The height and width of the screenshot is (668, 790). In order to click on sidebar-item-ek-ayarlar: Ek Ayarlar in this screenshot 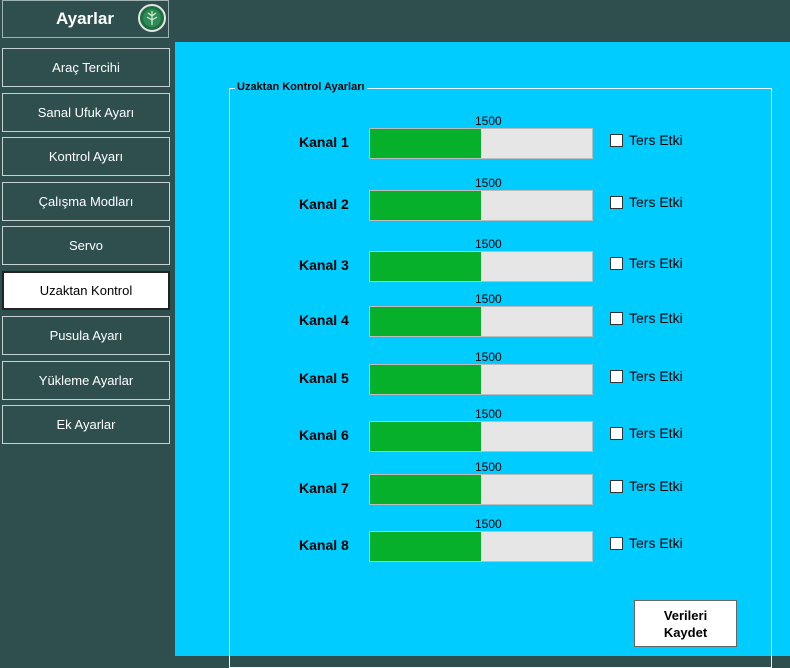, I will do `click(86, 424)`.